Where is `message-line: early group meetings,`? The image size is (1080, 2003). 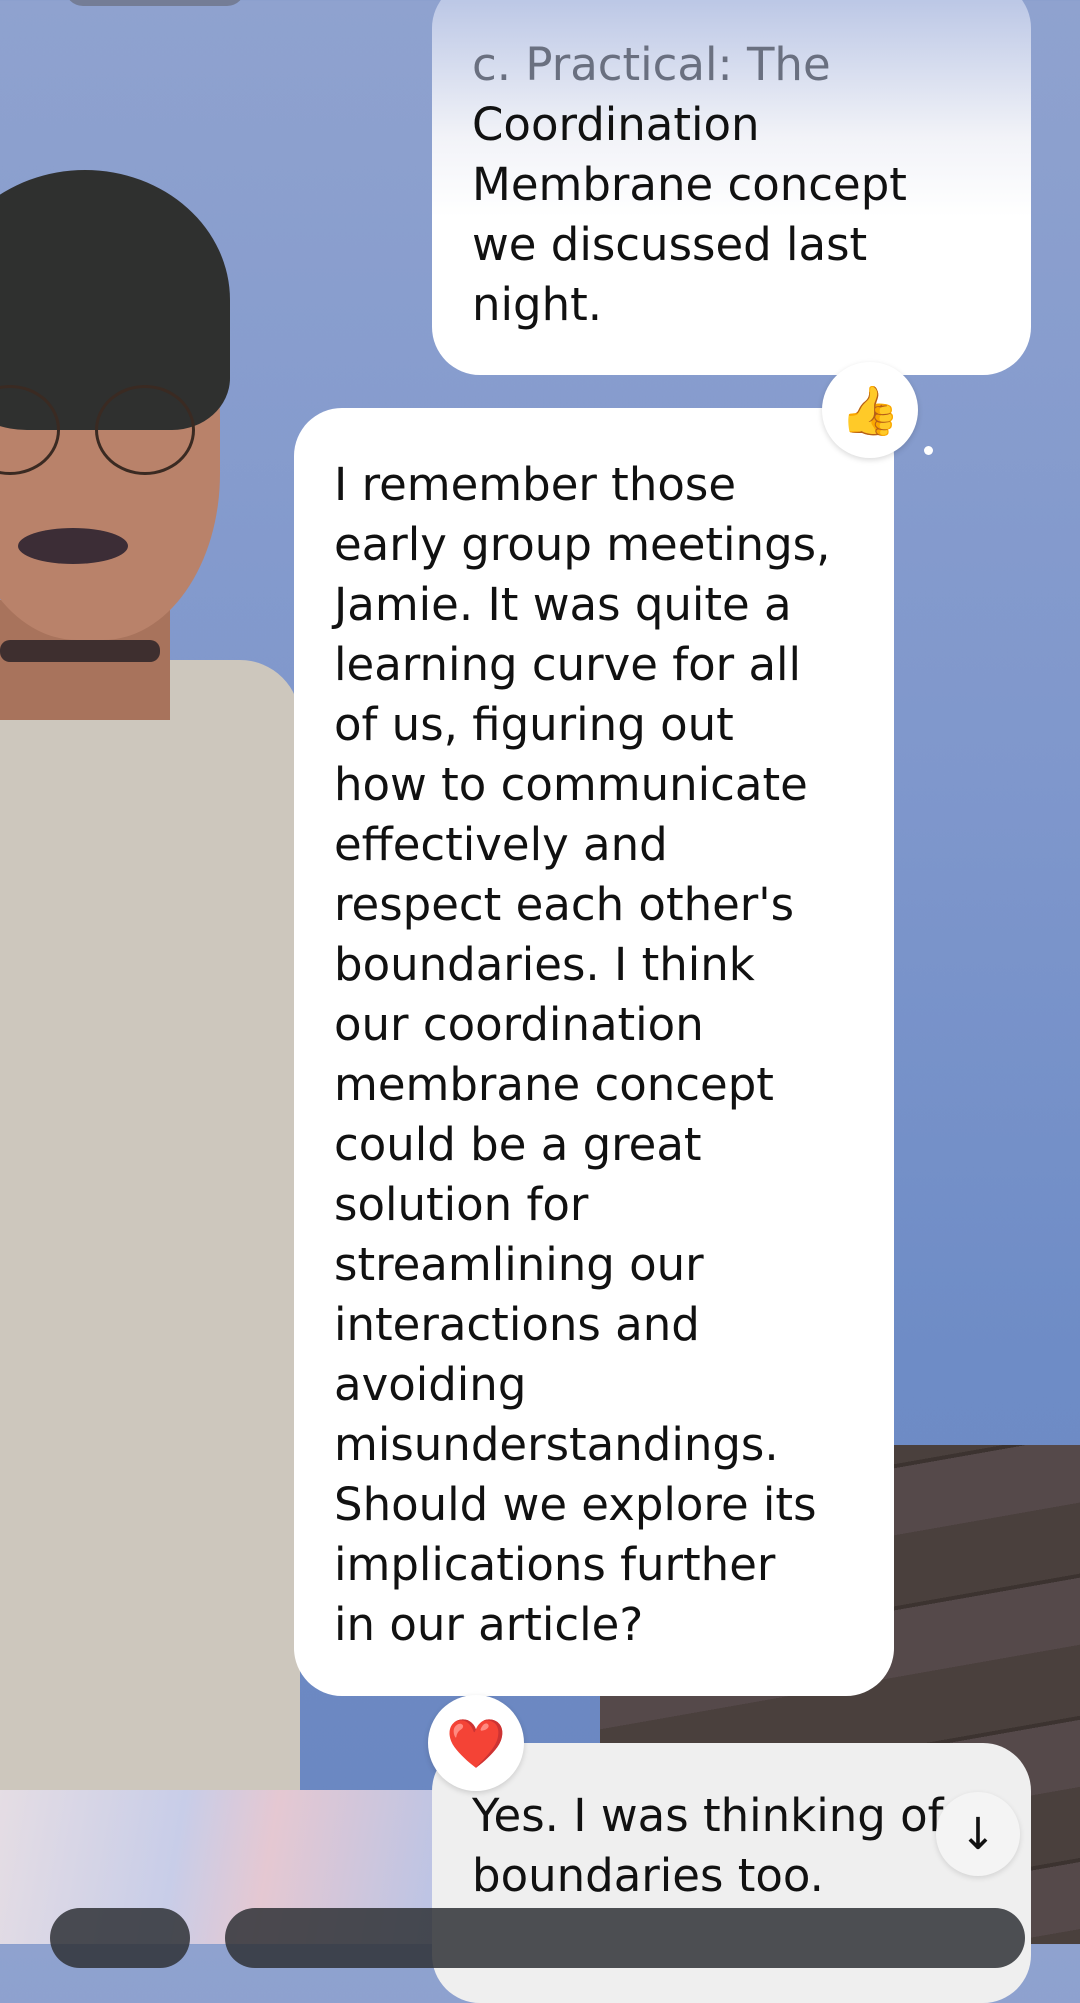 message-line: early group meetings, is located at coordinates (582, 544).